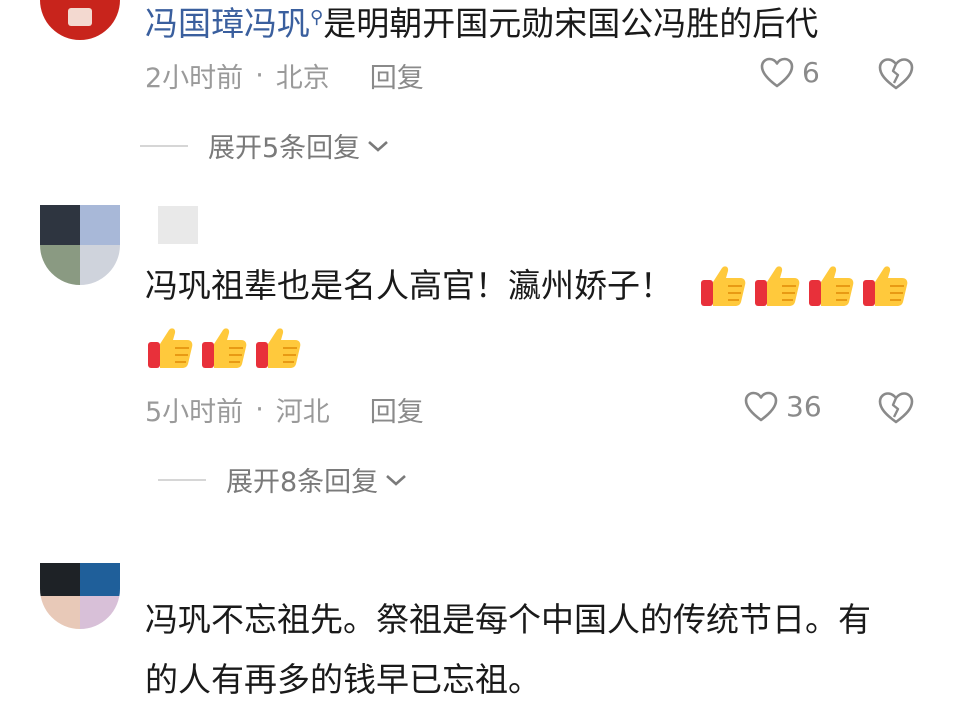 This screenshot has height=709, width=960. I want to click on comment-1-body: 是明朝开国元勋宋国公冯胜的后代, so click(571, 23).